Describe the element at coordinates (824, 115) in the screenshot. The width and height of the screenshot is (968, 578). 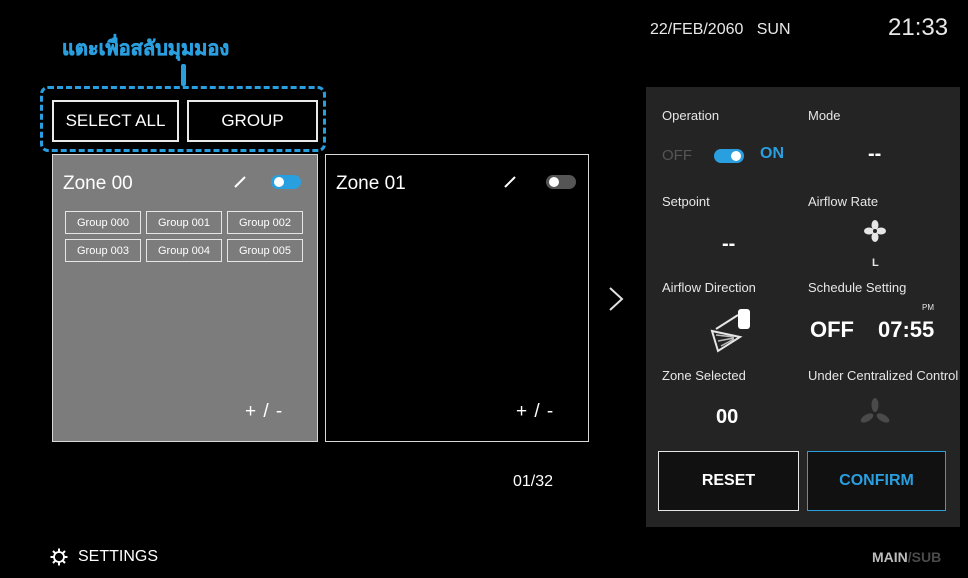
I see `mode-label: Mode` at that location.